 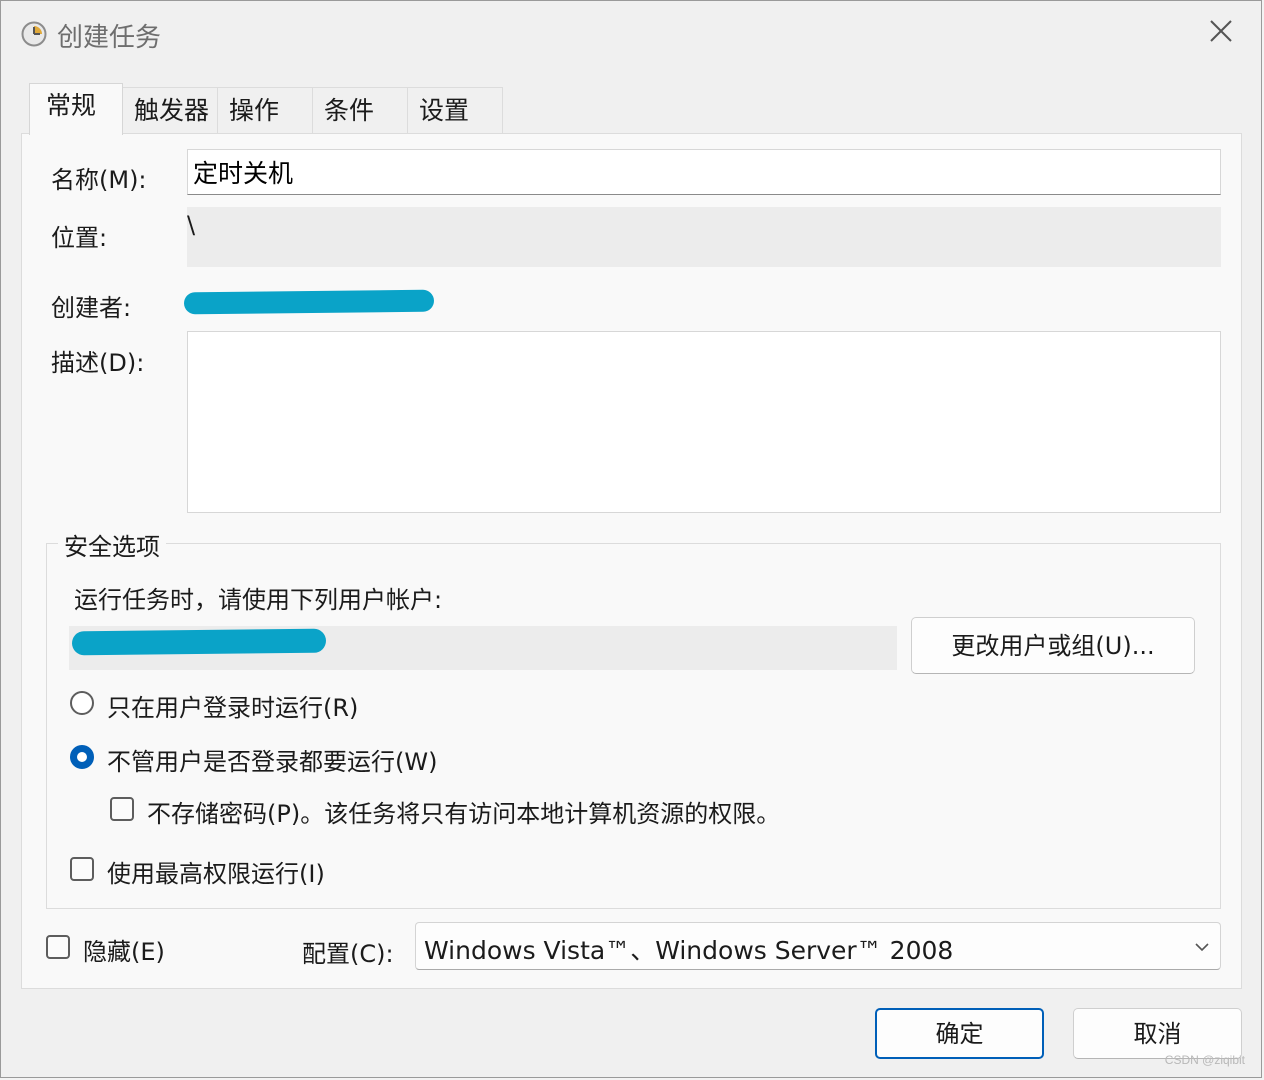 I want to click on location-text: \, so click(x=191, y=225).